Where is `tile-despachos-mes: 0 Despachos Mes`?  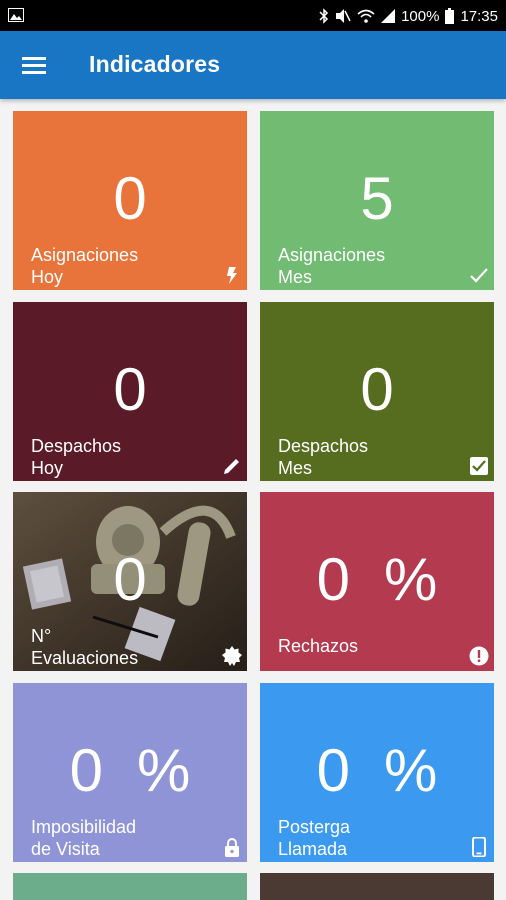
tile-despachos-mes: 0 Despachos Mes is located at coordinates (377, 391).